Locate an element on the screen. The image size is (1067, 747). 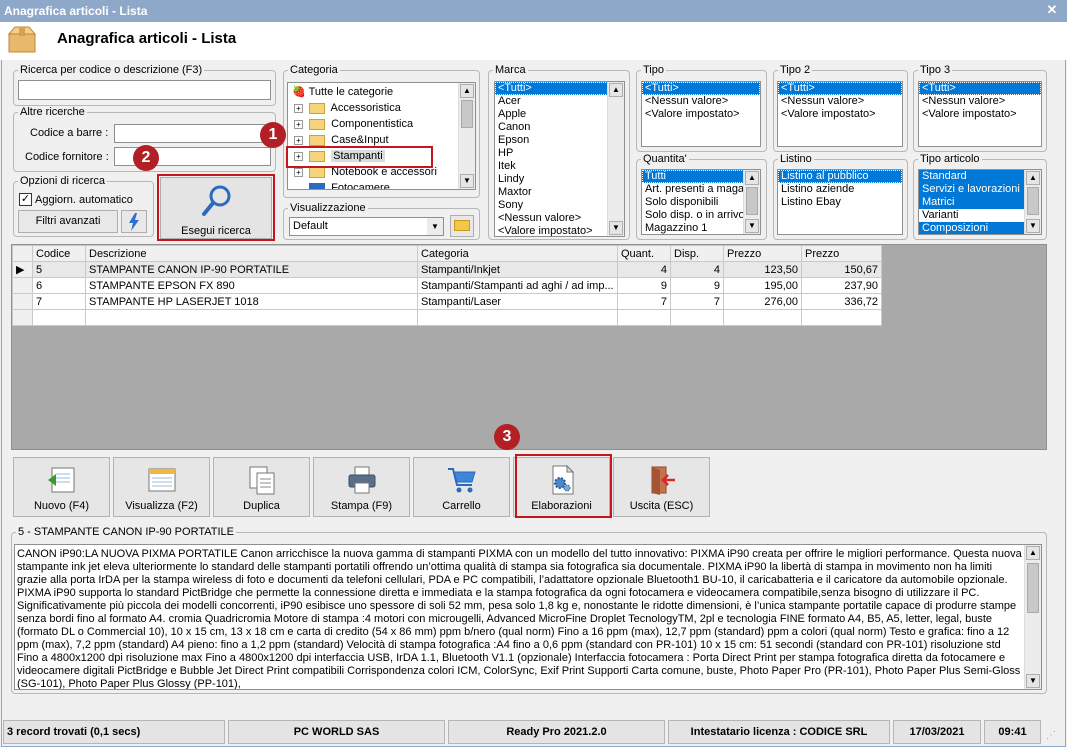
detail-scrollbar: ▲ ▼ is located at coordinates (1032, 617).